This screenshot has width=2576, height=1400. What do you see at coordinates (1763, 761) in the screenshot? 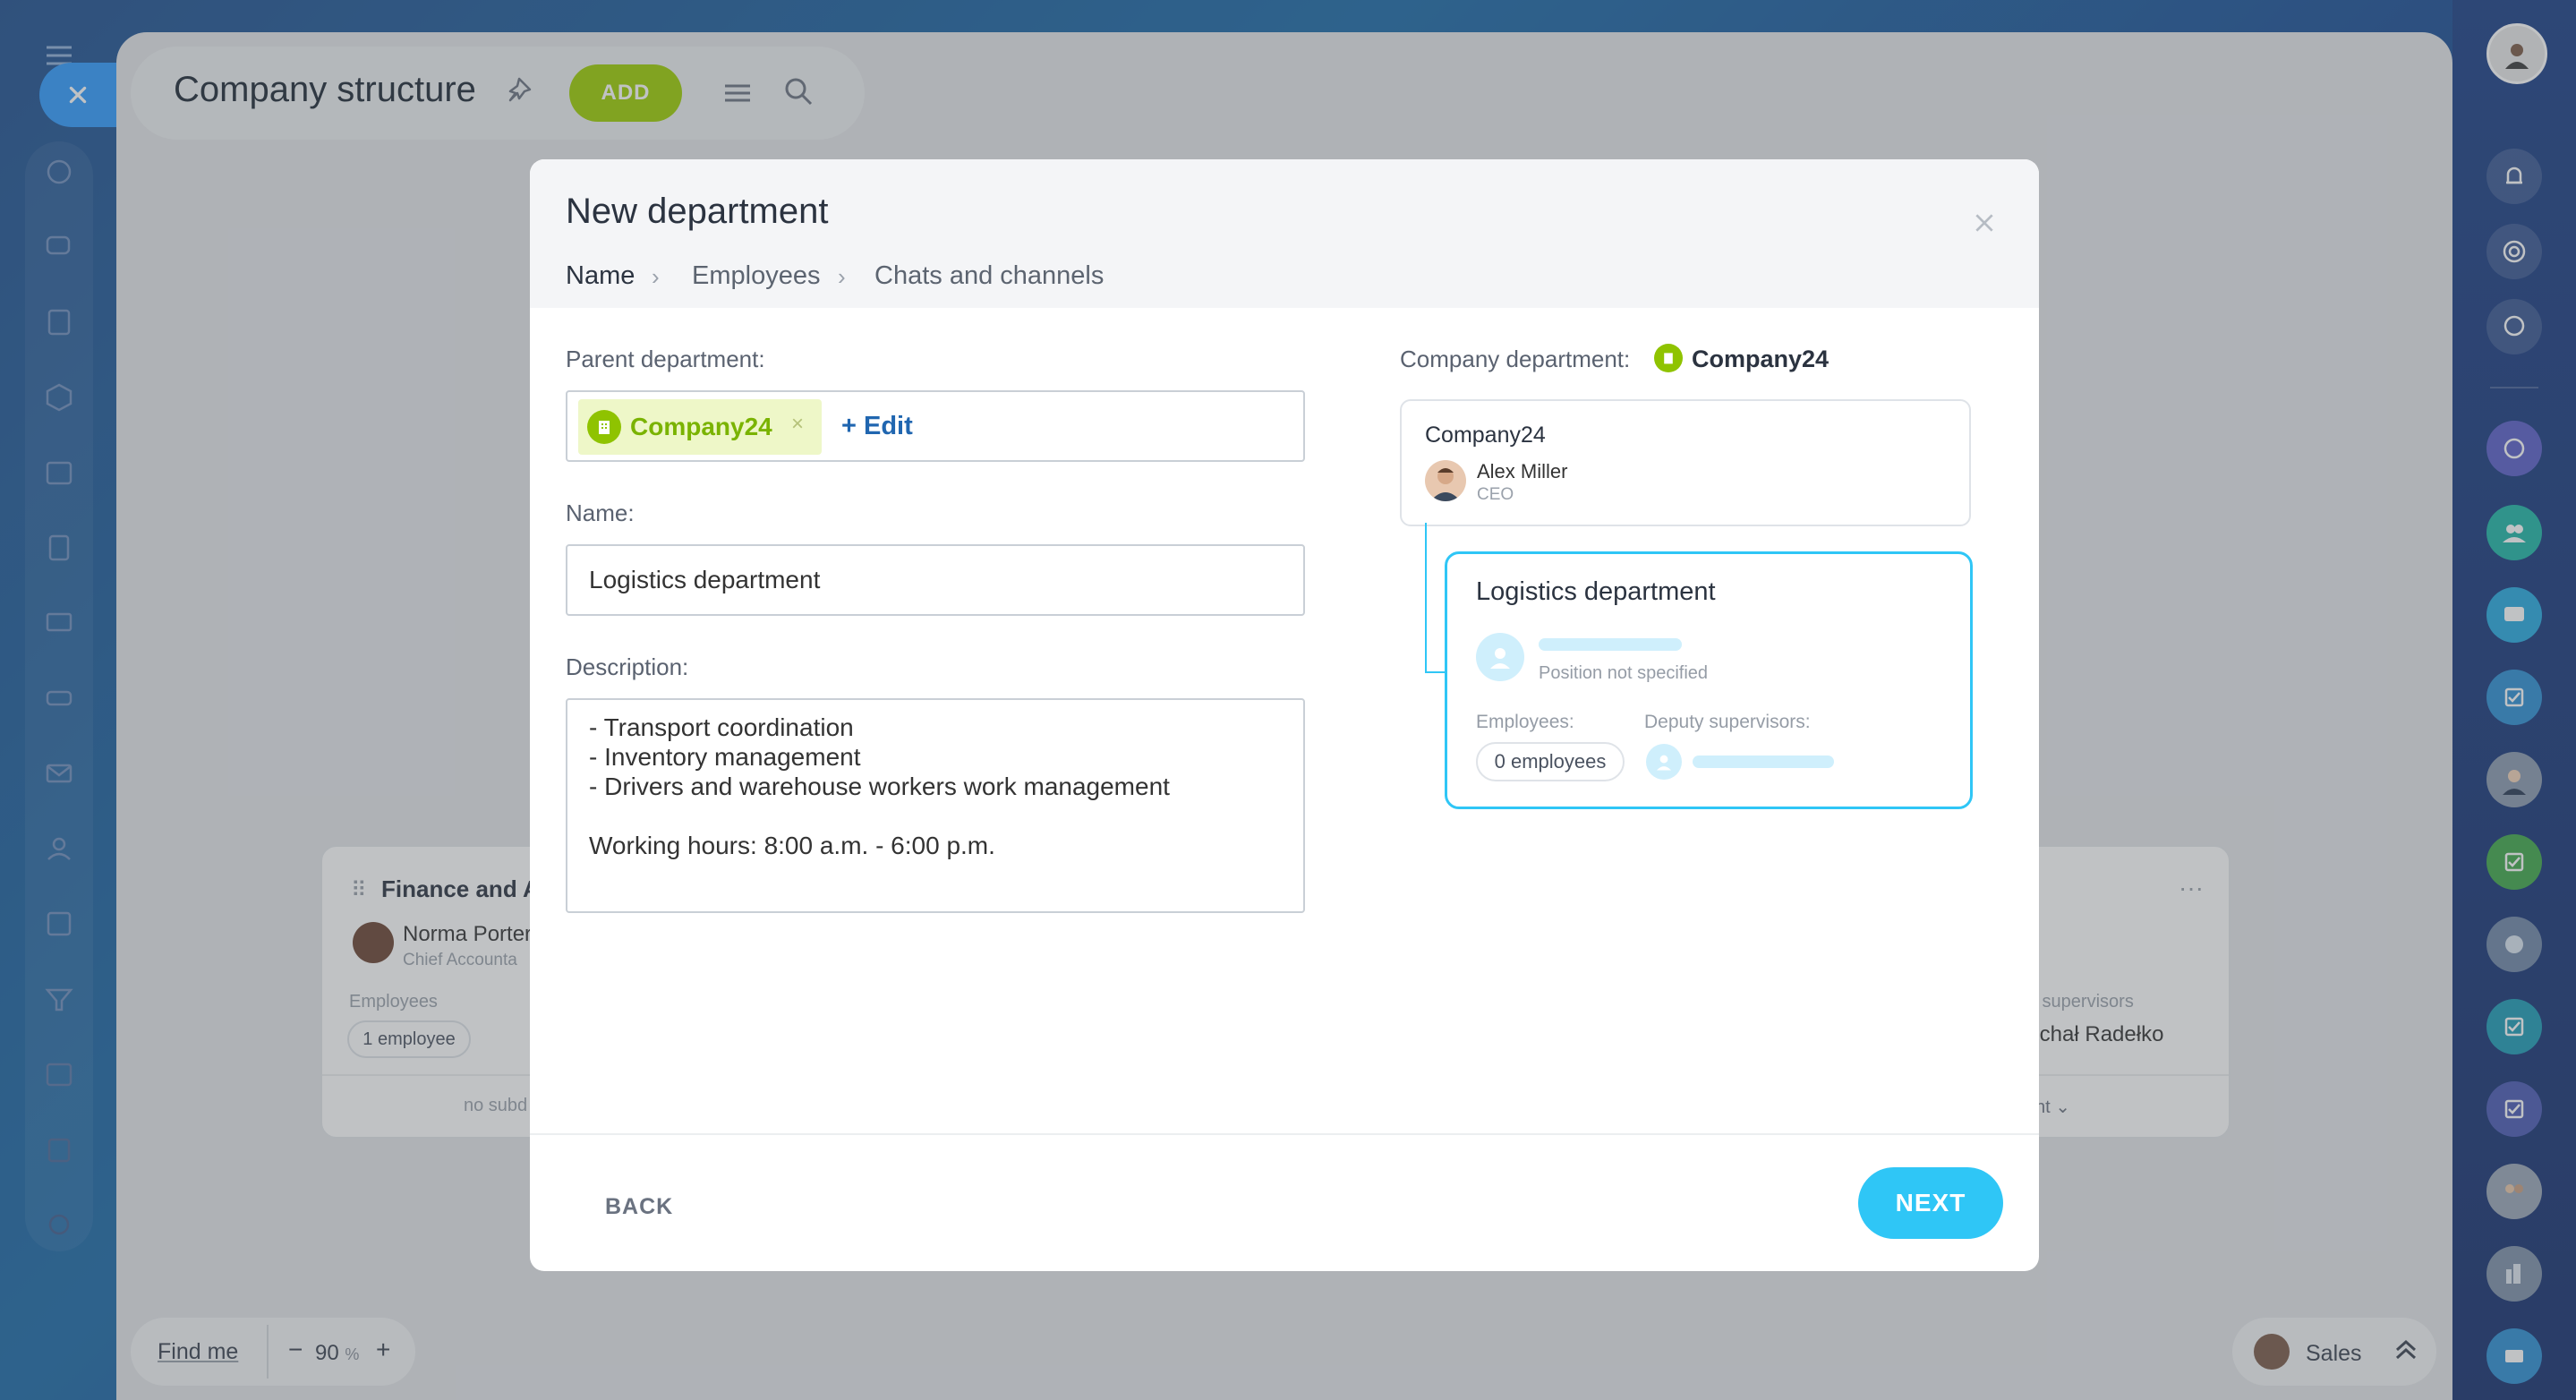
I see `deputy-placeholder-bar` at bounding box center [1763, 761].